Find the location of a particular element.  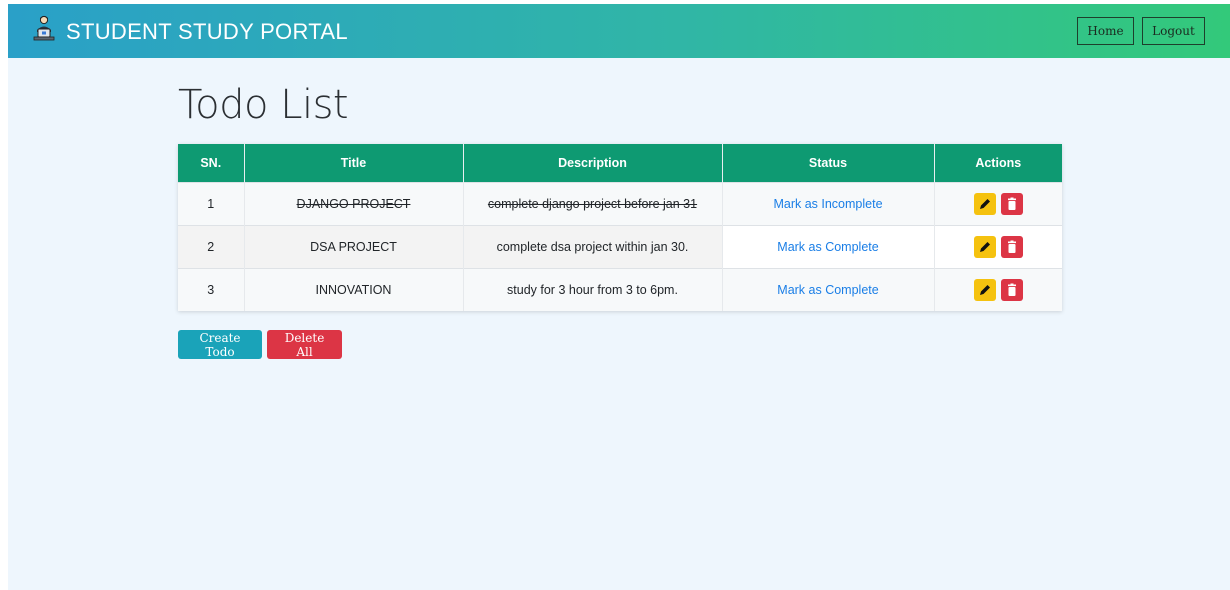

row-title: DSA PROJECT is located at coordinates (354, 247).